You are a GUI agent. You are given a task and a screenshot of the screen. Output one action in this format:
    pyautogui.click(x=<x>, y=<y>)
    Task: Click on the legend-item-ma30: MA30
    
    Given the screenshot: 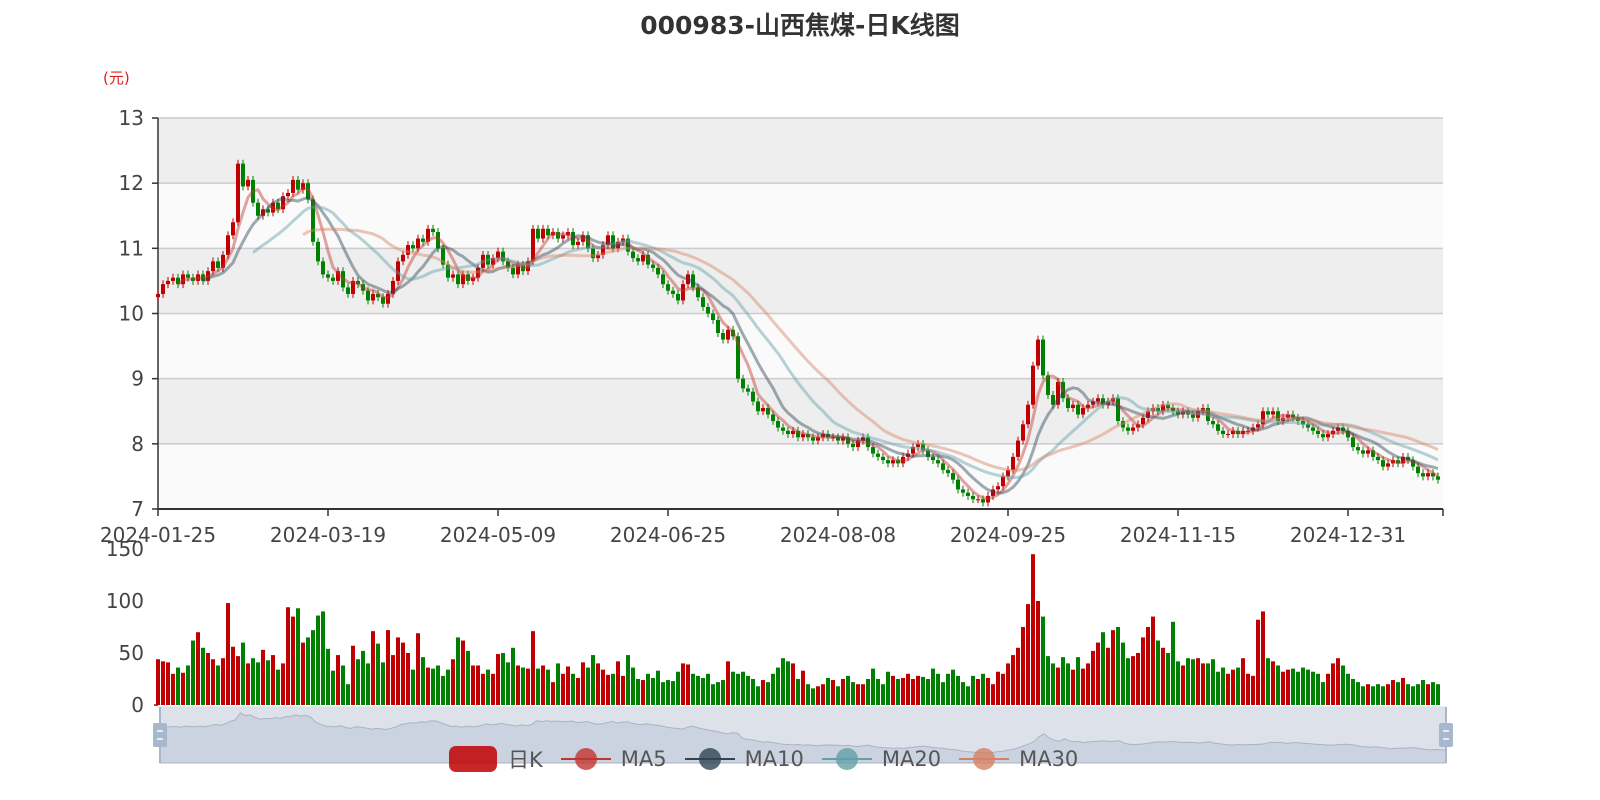 What is the action you would take?
    pyautogui.click(x=1018, y=759)
    